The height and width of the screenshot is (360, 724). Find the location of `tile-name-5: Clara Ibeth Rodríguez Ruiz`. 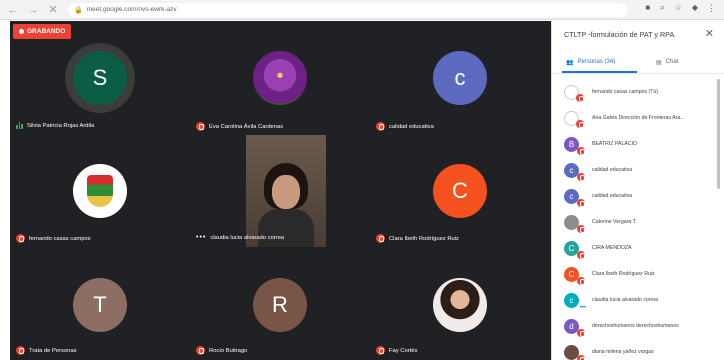

tile-name-5: Clara Ibeth Rodríguez Ruiz is located at coordinates (417, 238).